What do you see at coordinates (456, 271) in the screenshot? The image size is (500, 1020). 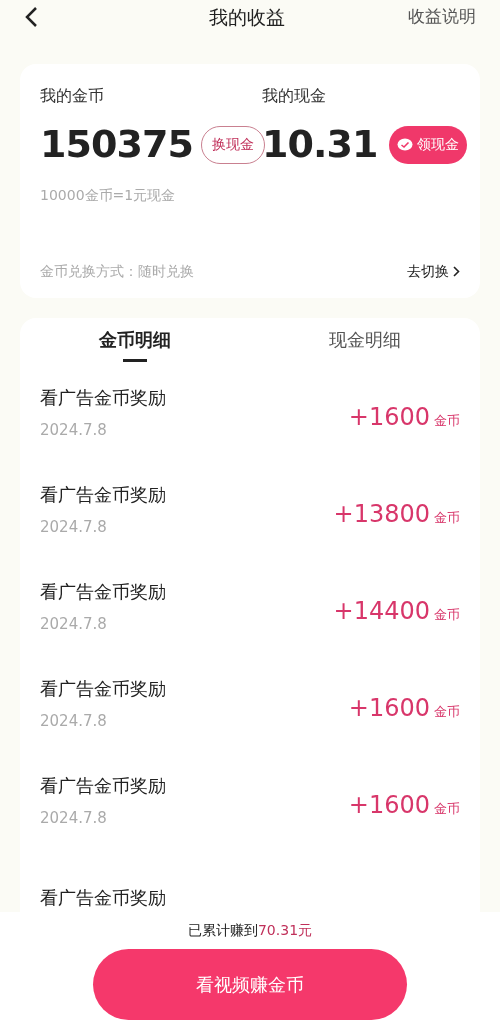 I see `chevron-right-icon` at bounding box center [456, 271].